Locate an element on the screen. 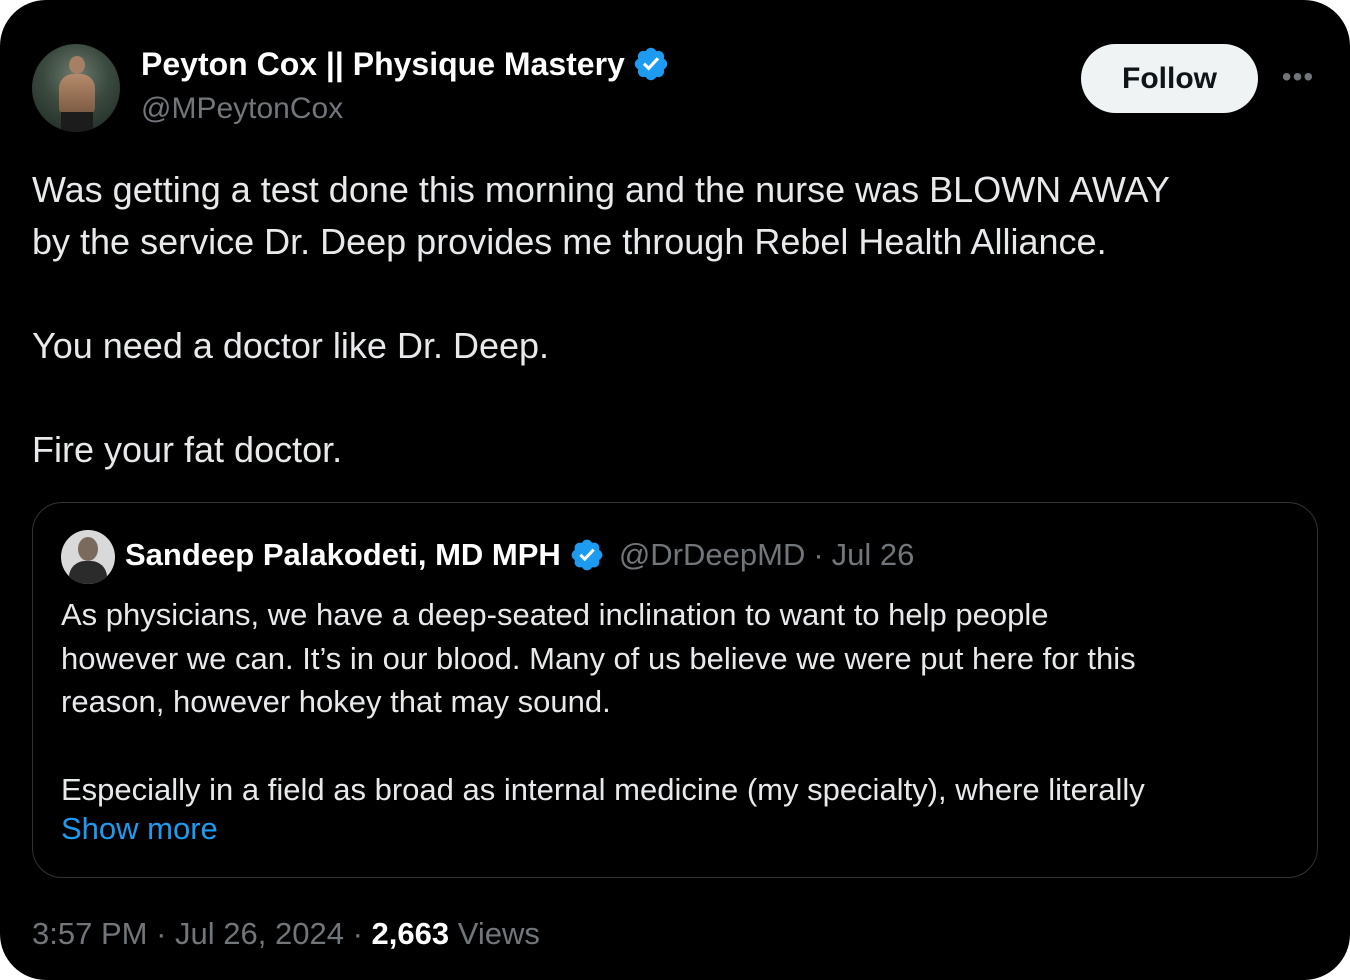 Image resolution: width=1350 pixels, height=980 pixels. author-display-name: Peyton Cox || Physique Mastery is located at coordinates (405, 64).